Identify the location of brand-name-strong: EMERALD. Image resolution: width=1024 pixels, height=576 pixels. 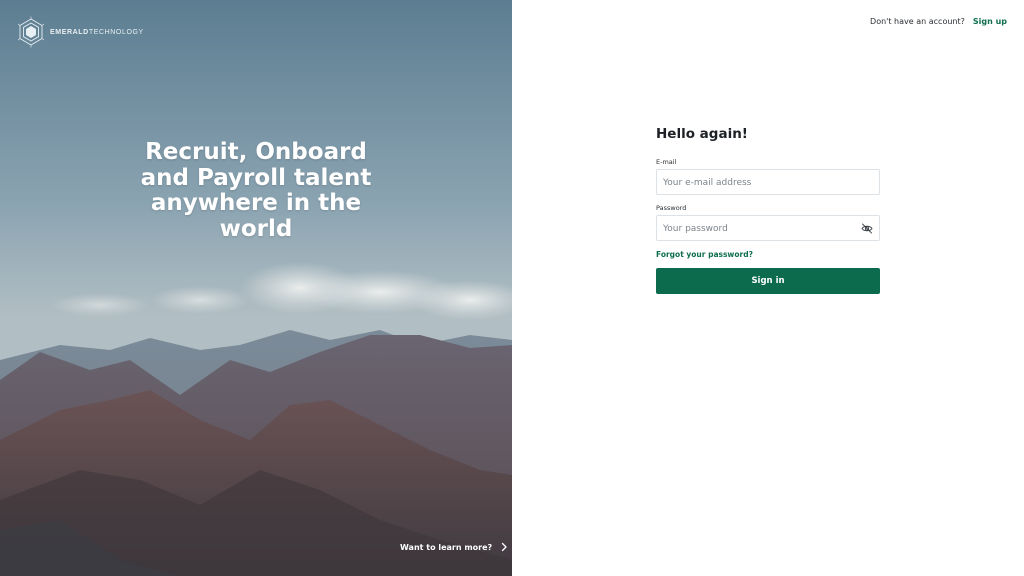
(69, 32).